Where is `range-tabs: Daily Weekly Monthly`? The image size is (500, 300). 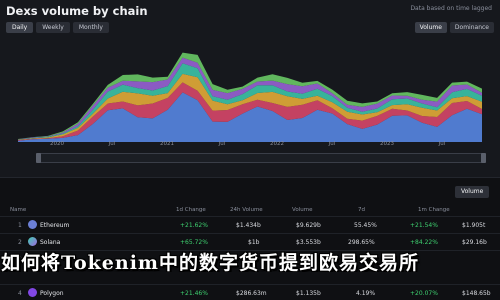 range-tabs: Daily Weekly Monthly is located at coordinates (57, 27).